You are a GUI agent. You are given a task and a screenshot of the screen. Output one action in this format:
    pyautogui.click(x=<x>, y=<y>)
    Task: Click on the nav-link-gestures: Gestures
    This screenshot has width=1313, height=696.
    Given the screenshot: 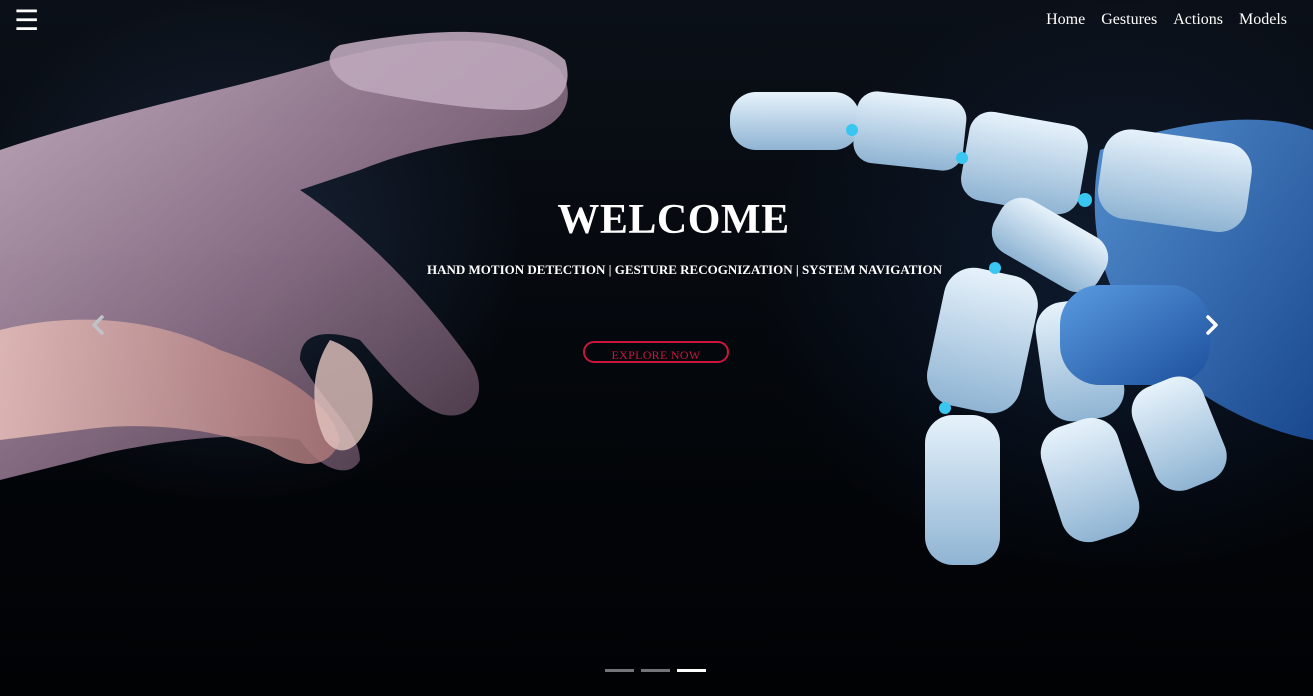 What is the action you would take?
    pyautogui.click(x=1129, y=20)
    